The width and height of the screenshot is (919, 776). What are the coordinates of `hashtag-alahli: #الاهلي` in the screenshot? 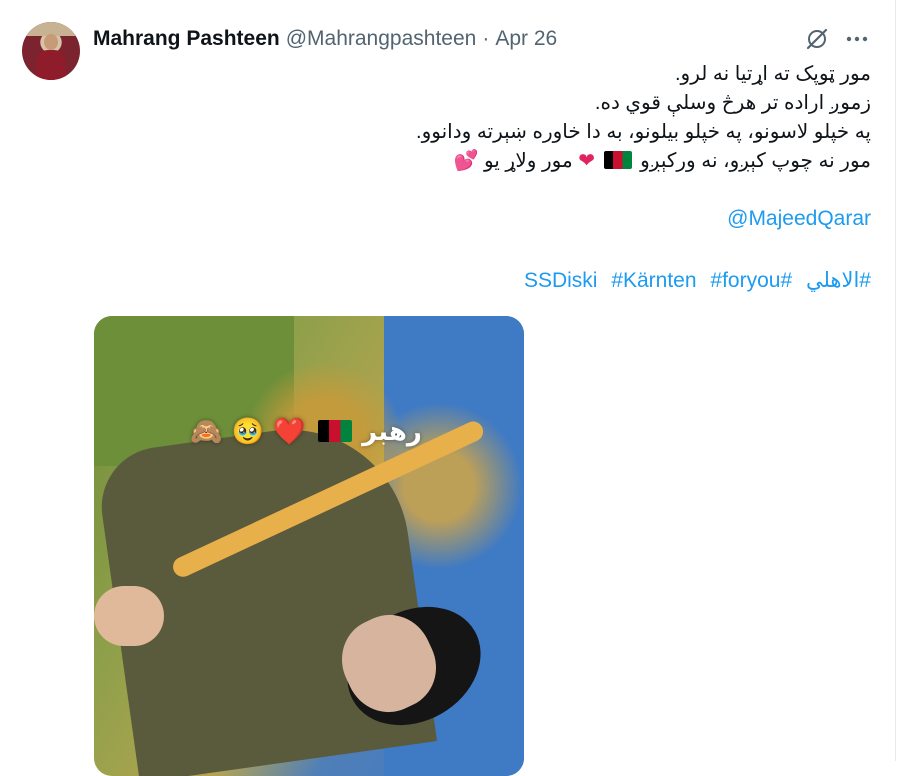 It's located at (838, 280).